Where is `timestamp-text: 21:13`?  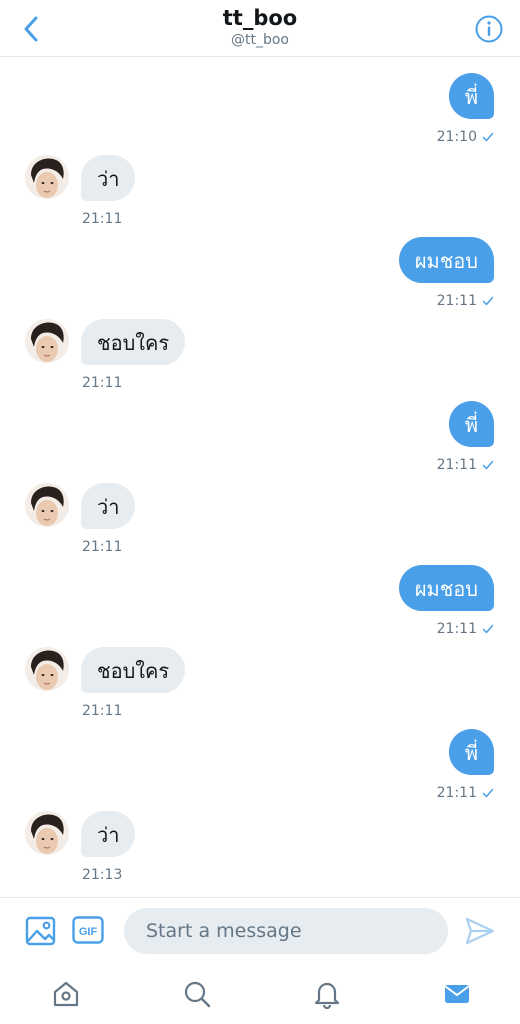
timestamp-text: 21:13 is located at coordinates (102, 875).